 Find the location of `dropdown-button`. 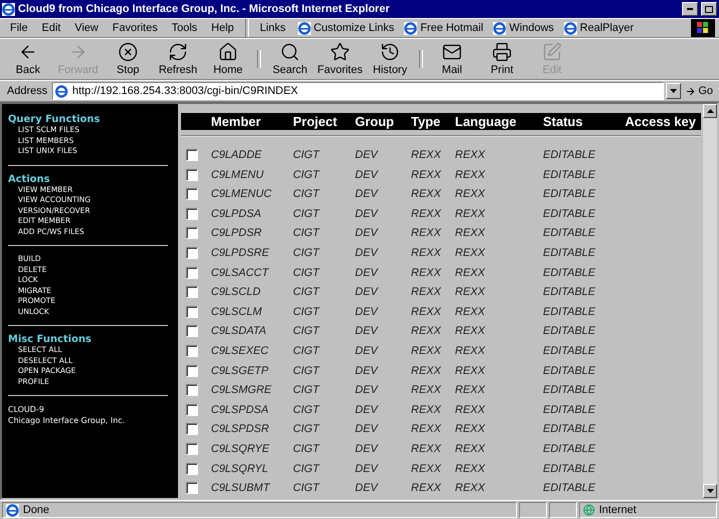

dropdown-button is located at coordinates (674, 91).